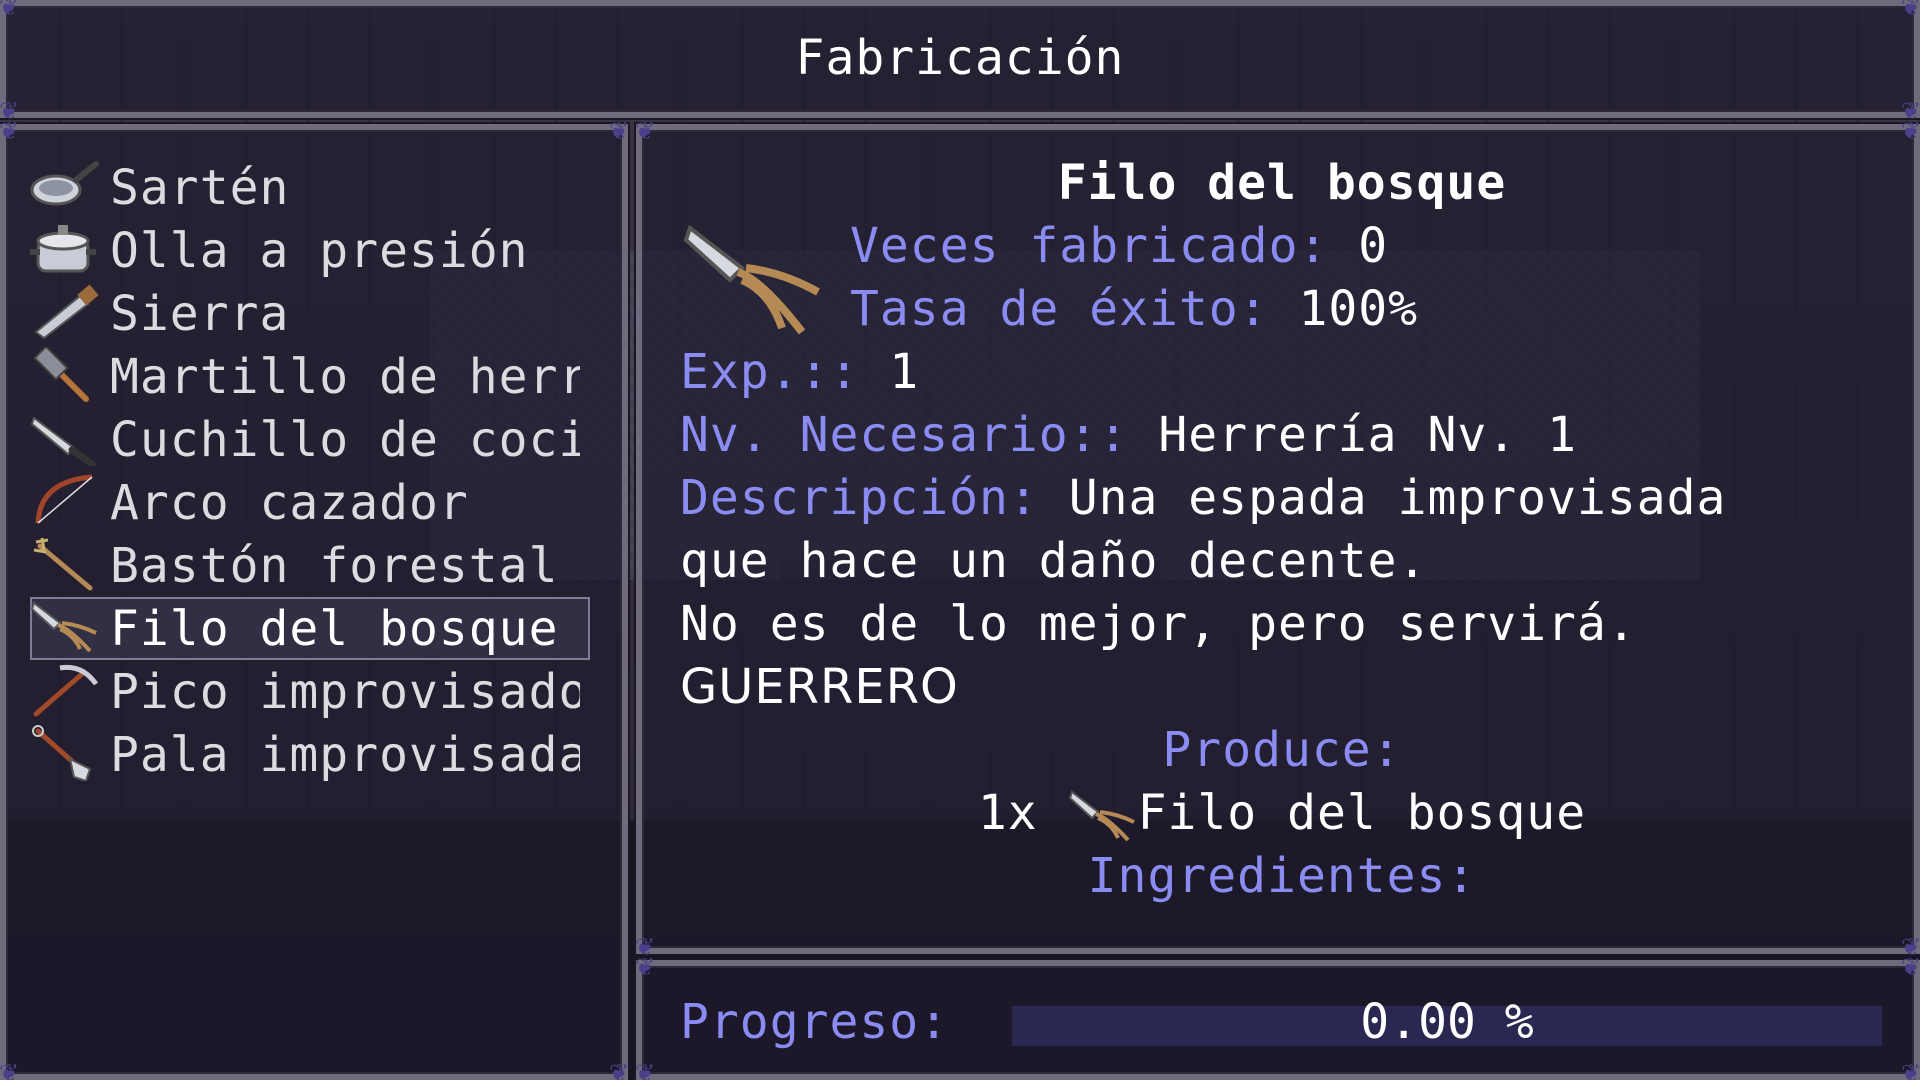 The image size is (1920, 1080). Describe the element at coordinates (1397, 498) in the screenshot. I see `description-line-1: Una espada improvisada` at that location.